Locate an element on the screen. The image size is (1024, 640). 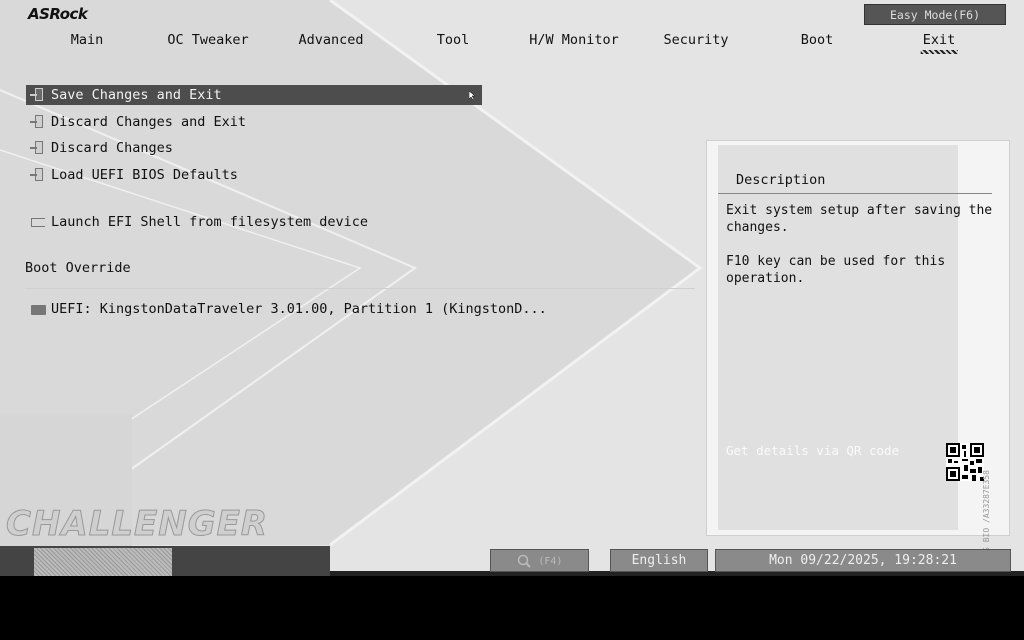
tab-tool: Tool is located at coordinates (453, 40).